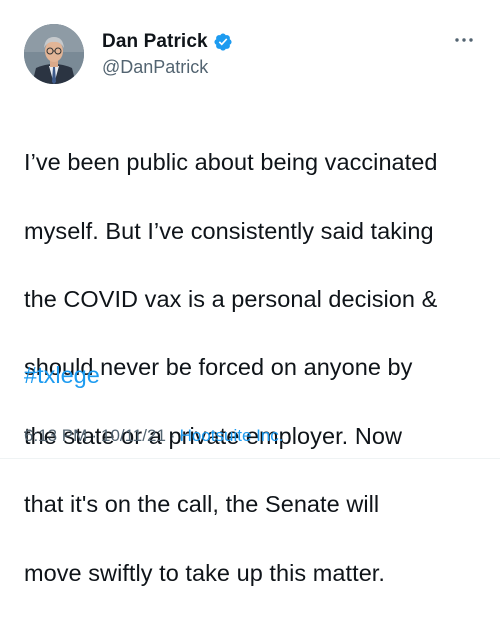 Image resolution: width=500 pixels, height=624 pixels. I want to click on tweet-meta: 6:13 PM · 10/11/21 · Hootsuite Inc., so click(154, 436).